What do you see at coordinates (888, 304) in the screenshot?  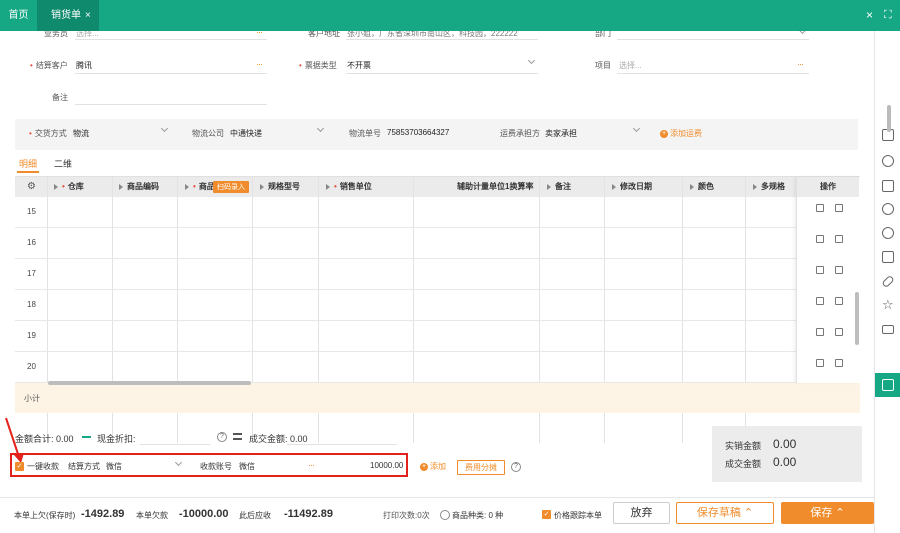 I see `star-icon: ☆` at bounding box center [888, 304].